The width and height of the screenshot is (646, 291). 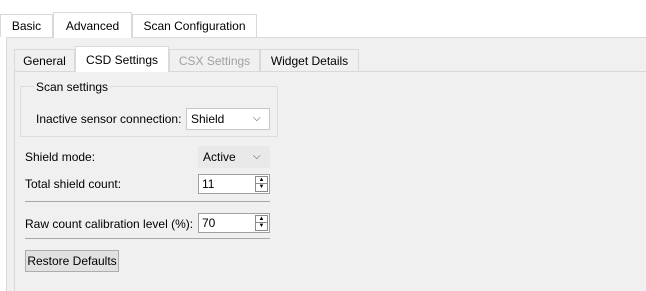 What do you see at coordinates (109, 224) in the screenshot?
I see `raw-count-calibration-label: Raw count calibration level (%):` at bounding box center [109, 224].